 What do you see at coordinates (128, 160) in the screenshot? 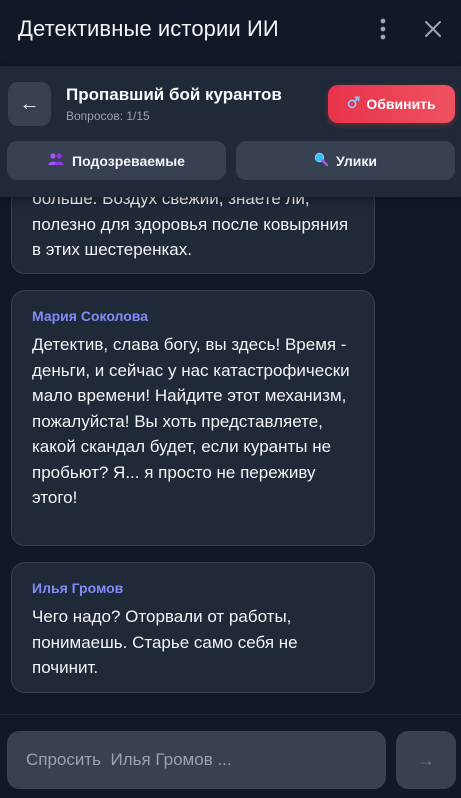
I see `tab-suspects-label: Подозреваемые` at bounding box center [128, 160].